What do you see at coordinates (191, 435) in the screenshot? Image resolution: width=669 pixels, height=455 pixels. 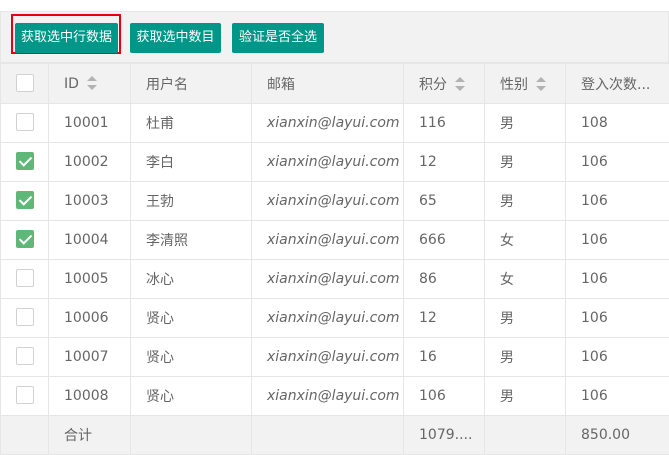 I see `footer-username-cell` at bounding box center [191, 435].